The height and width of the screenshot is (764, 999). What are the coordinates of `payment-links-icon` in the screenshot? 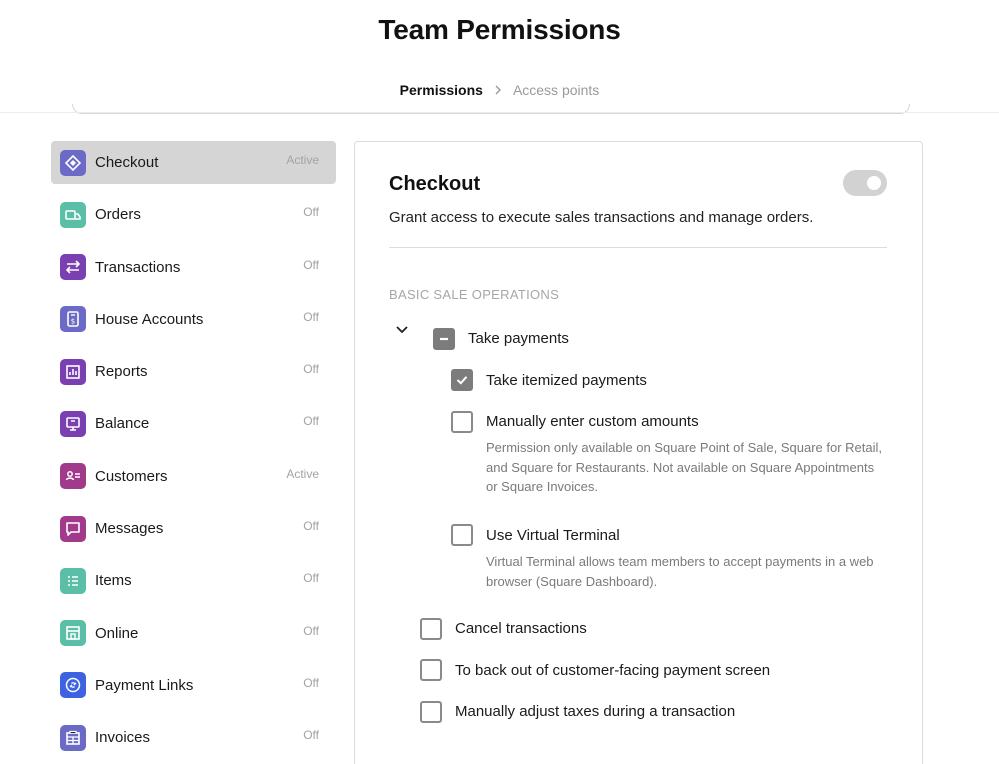 It's located at (73, 685).